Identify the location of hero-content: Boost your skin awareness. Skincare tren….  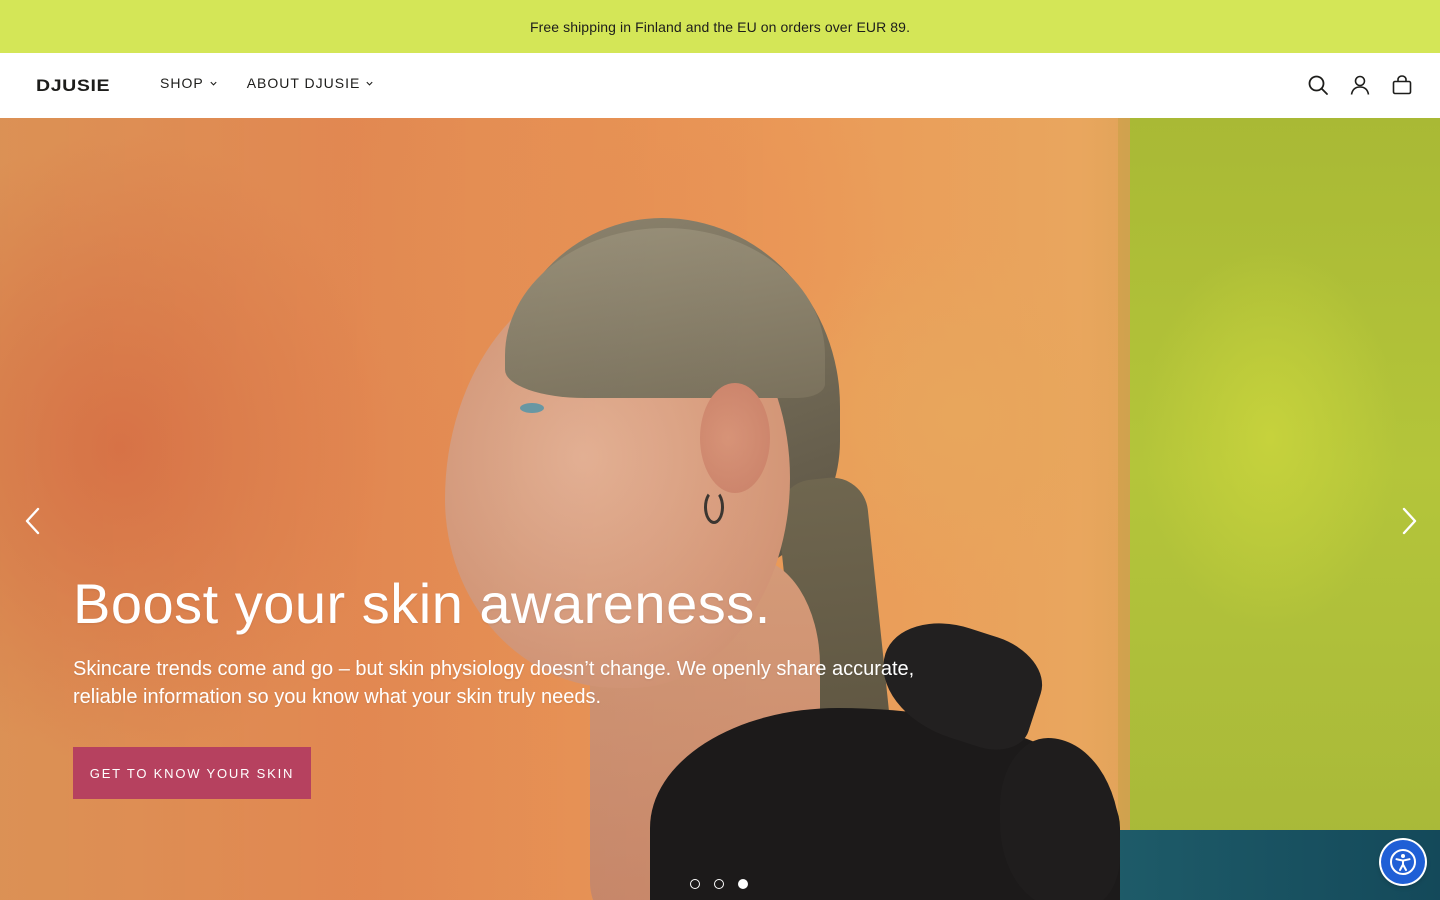
(523, 642).